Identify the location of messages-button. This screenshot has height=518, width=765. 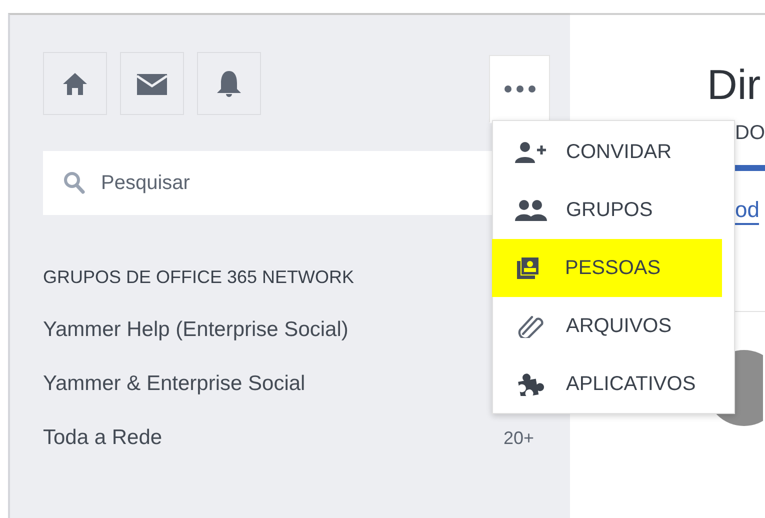
(152, 83).